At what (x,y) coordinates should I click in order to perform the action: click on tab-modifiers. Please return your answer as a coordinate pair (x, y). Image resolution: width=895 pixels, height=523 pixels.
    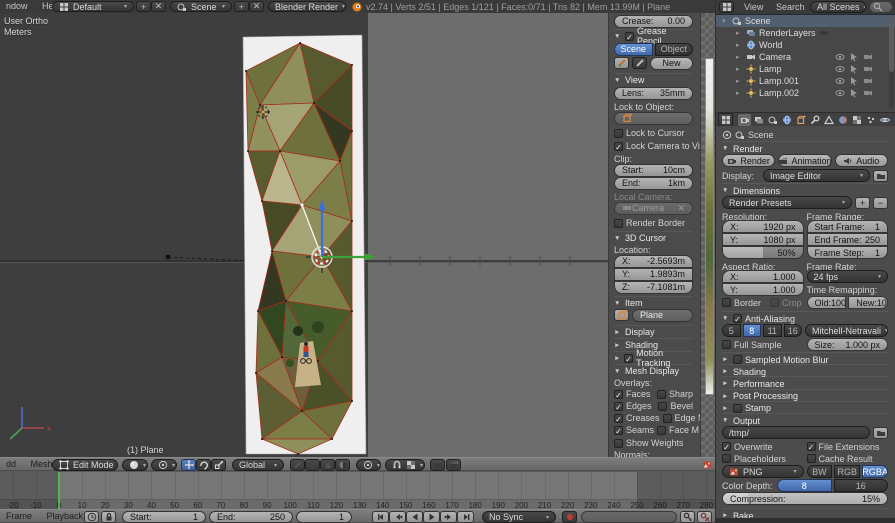
    Looking at the image, I should click on (814, 120).